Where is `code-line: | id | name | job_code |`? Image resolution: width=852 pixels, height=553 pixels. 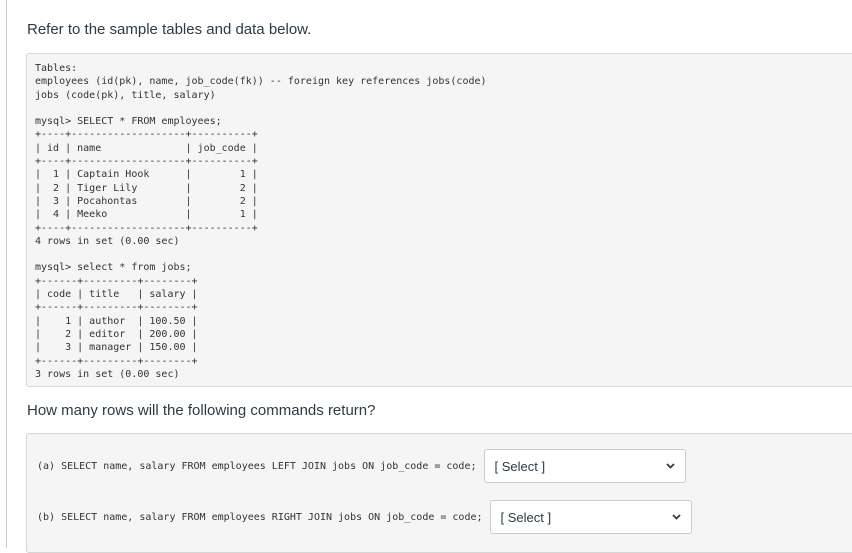 code-line: | id | name | job_code | is located at coordinates (146, 148).